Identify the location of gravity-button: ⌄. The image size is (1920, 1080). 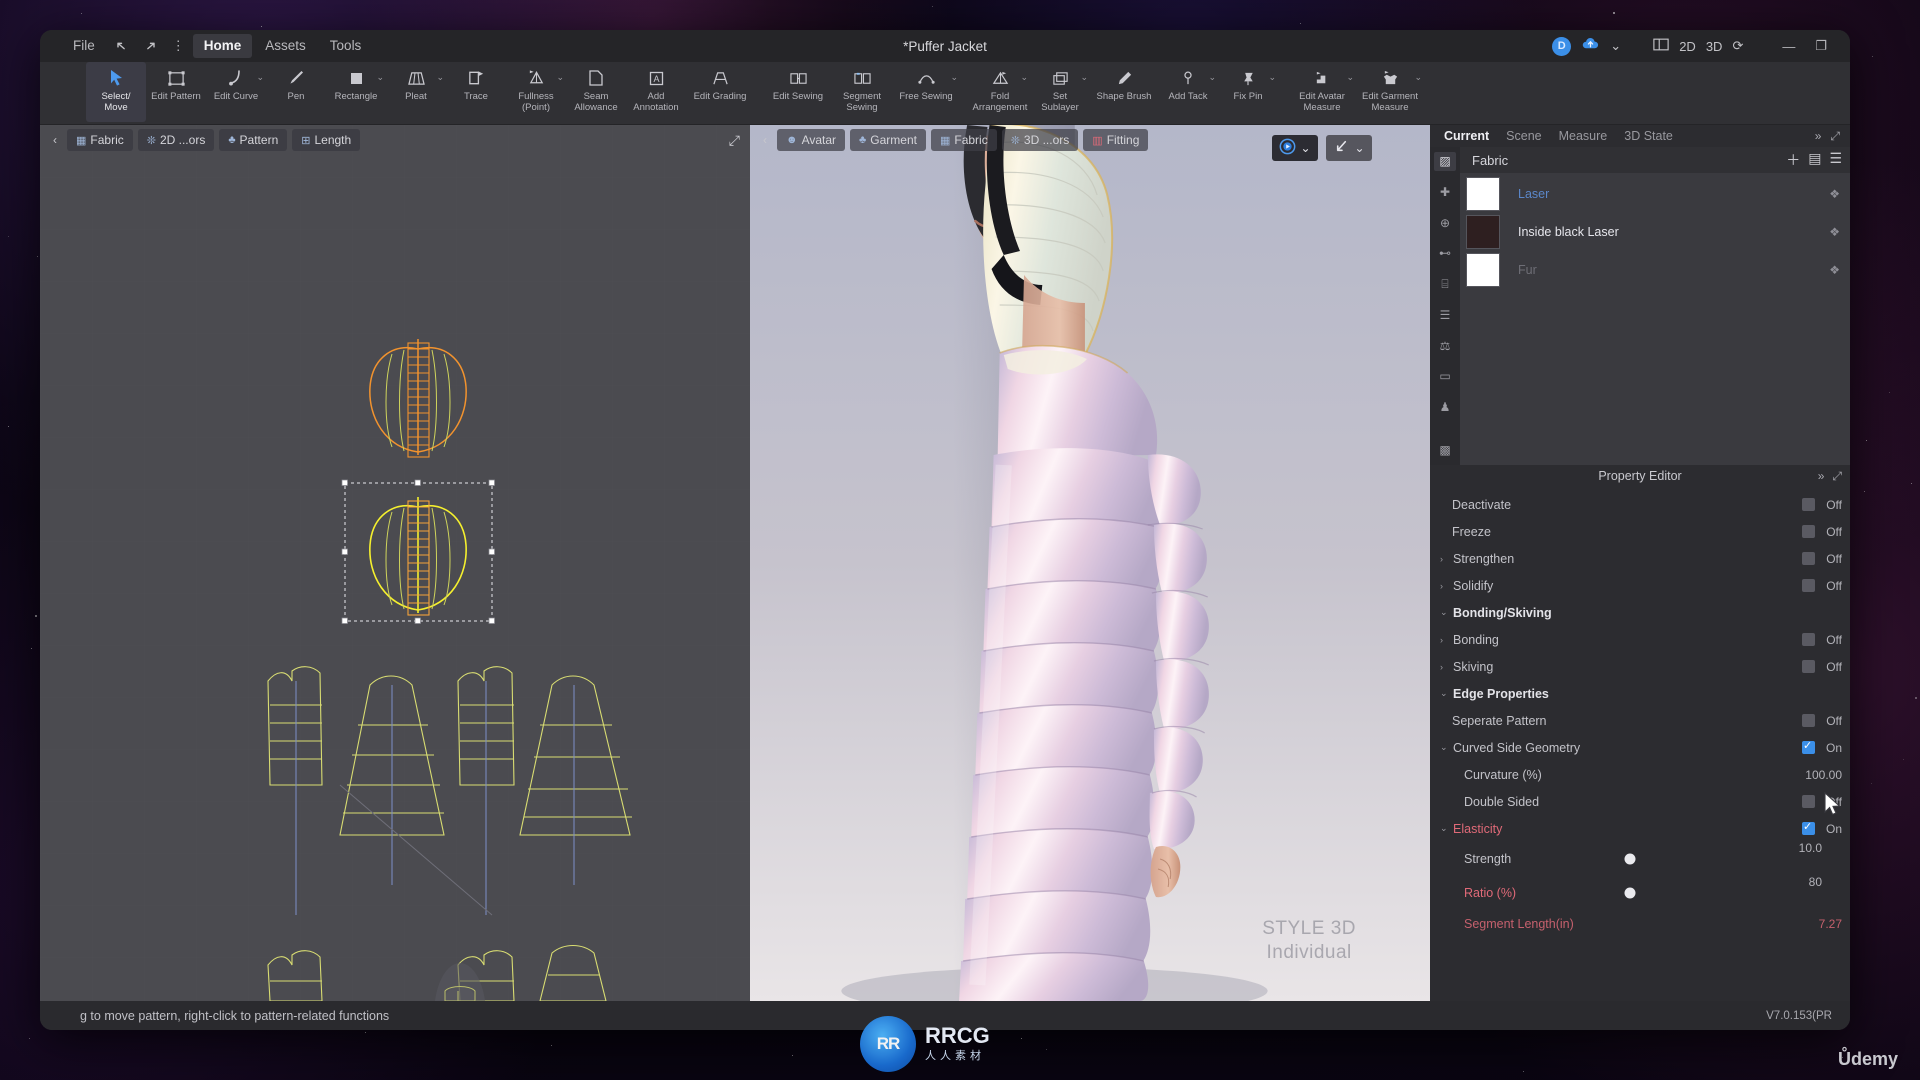
(1349, 148).